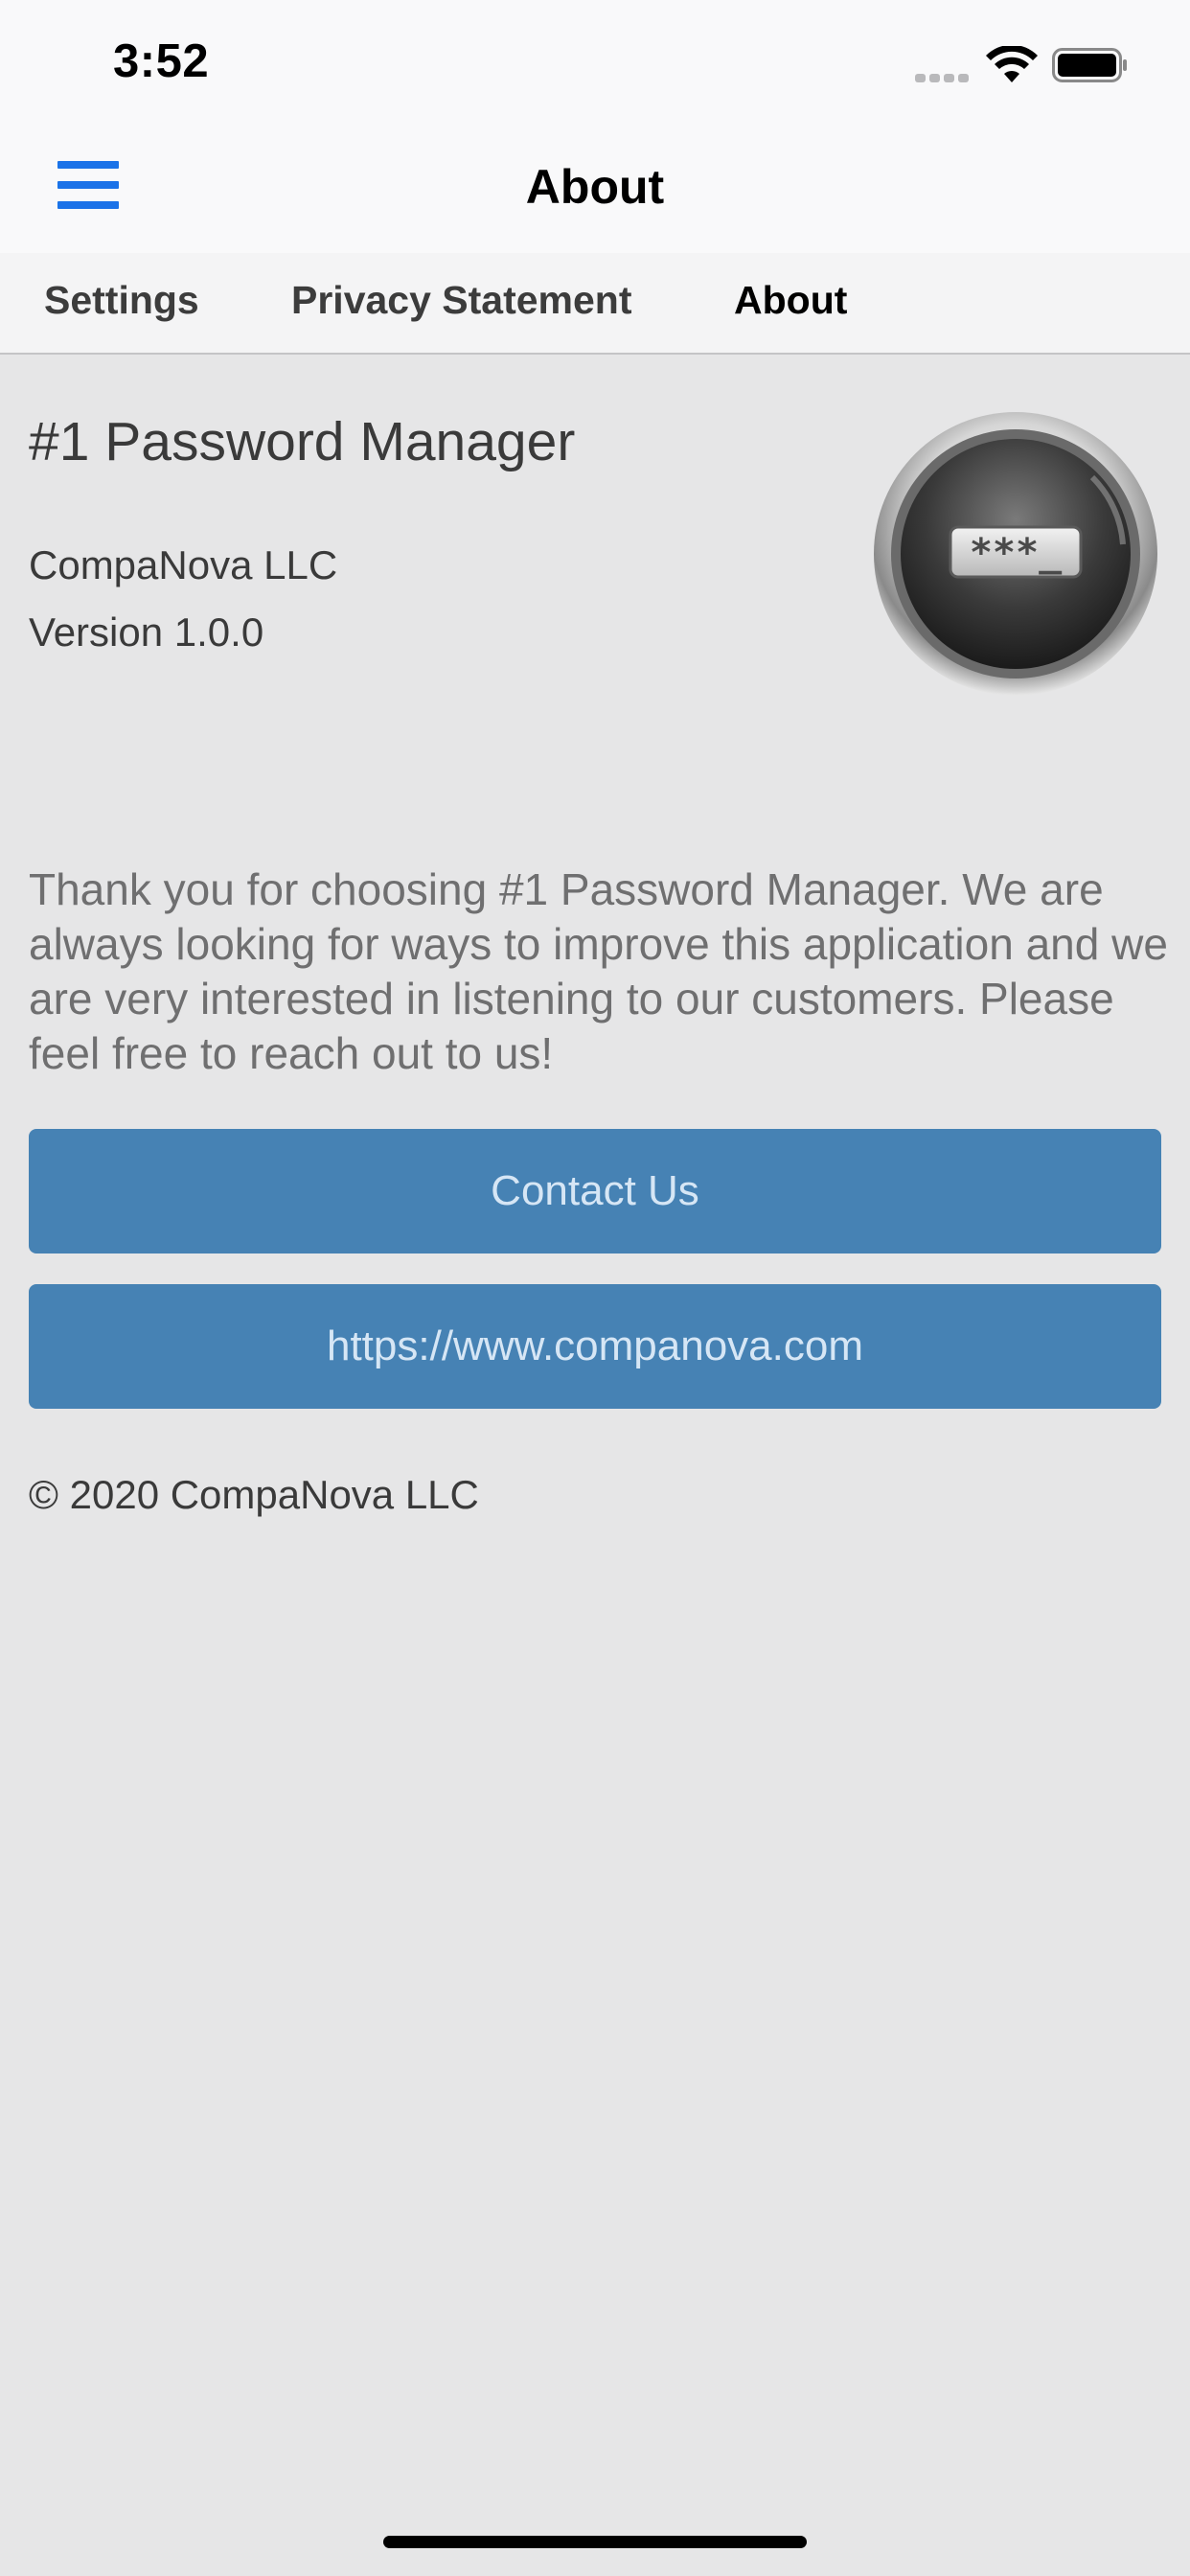 Image resolution: width=1190 pixels, height=2576 pixels. Describe the element at coordinates (147, 632) in the screenshot. I see `app-version: Version 1.0.0` at that location.